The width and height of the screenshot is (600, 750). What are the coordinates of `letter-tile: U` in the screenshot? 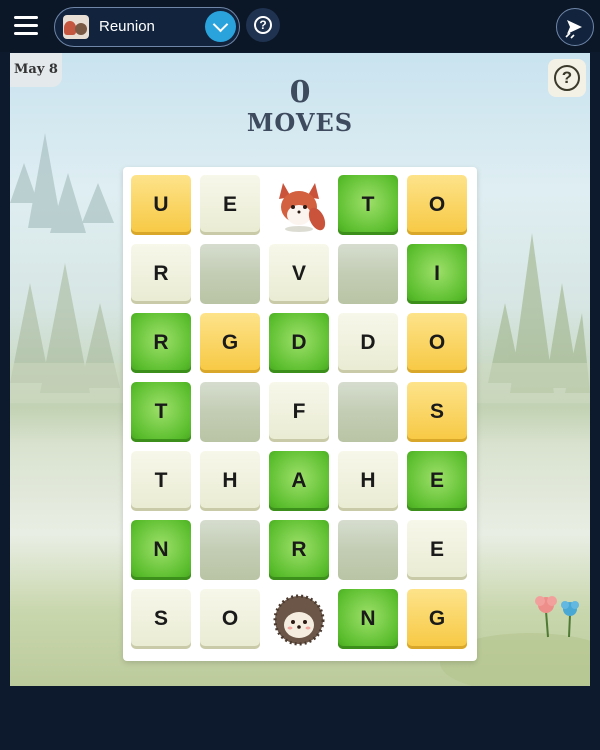 It's located at (161, 205).